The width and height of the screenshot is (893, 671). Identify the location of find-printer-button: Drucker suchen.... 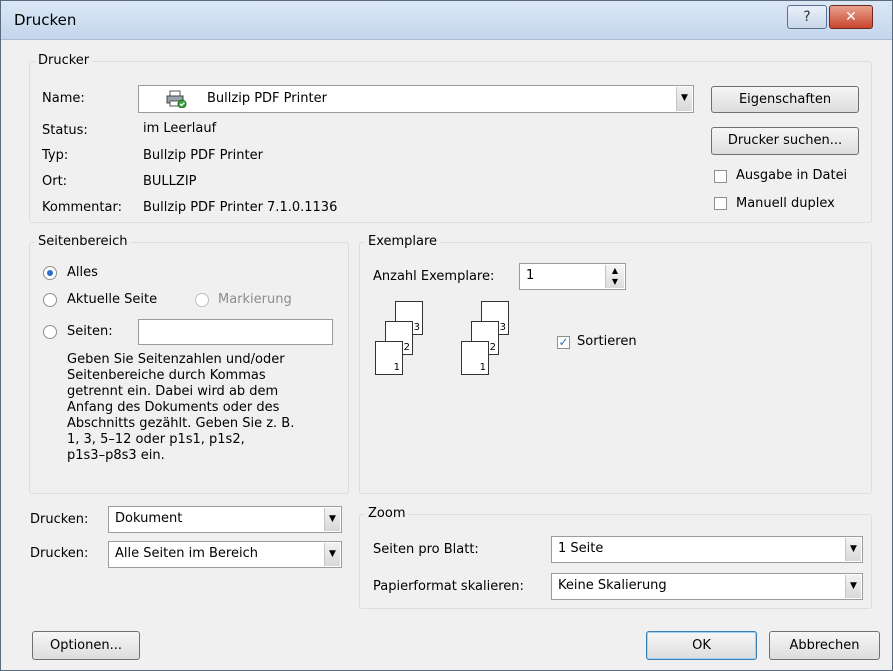
(785, 141).